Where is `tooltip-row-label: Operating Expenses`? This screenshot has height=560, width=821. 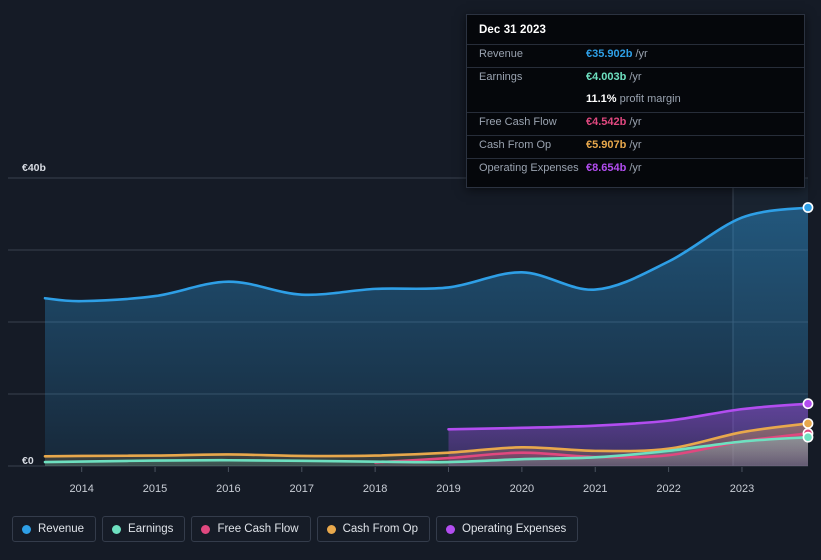
tooltip-row-label: Operating Expenses is located at coordinates (529, 168).